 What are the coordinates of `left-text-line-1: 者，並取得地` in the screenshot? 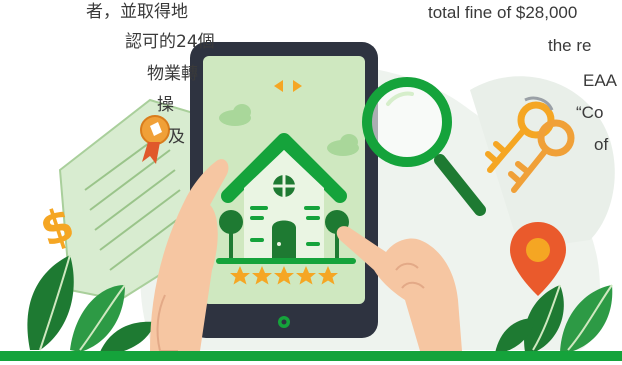 It's located at (137, 12).